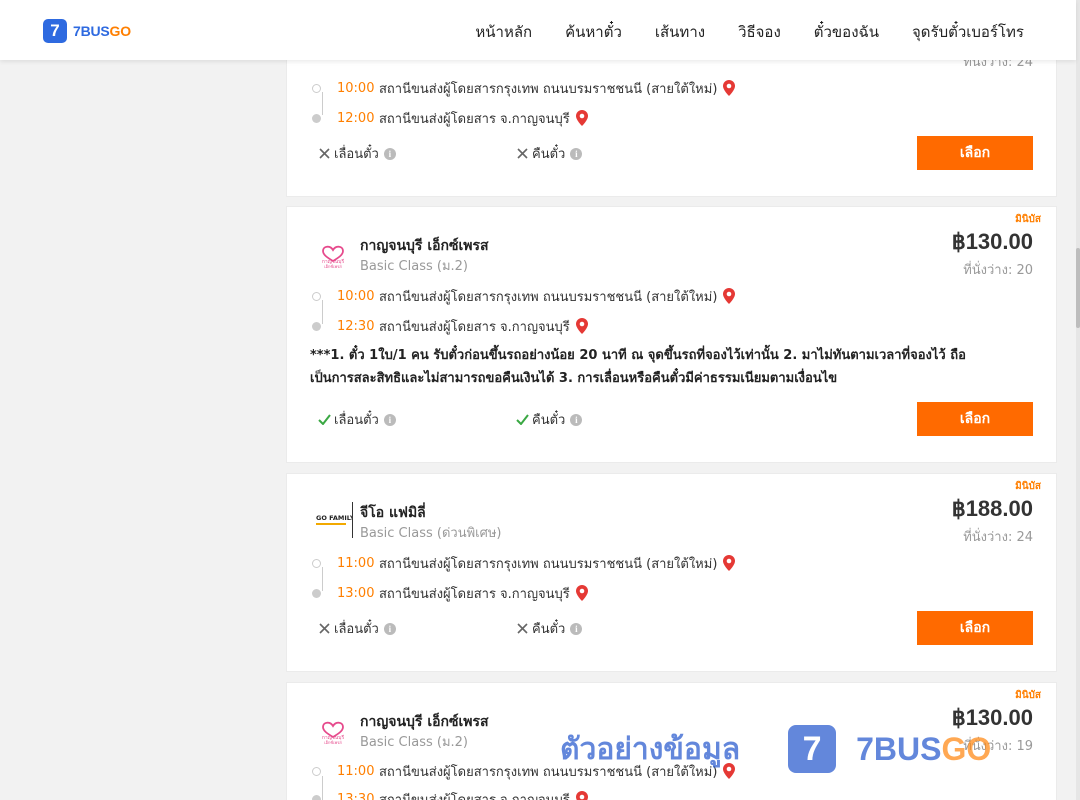 The height and width of the screenshot is (800, 1080). Describe the element at coordinates (356, 593) in the screenshot. I see `arrival-time: 13:00` at that location.